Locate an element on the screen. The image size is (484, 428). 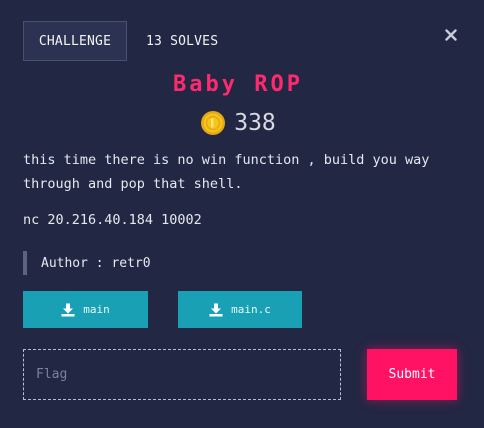
close-button is located at coordinates (451, 35).